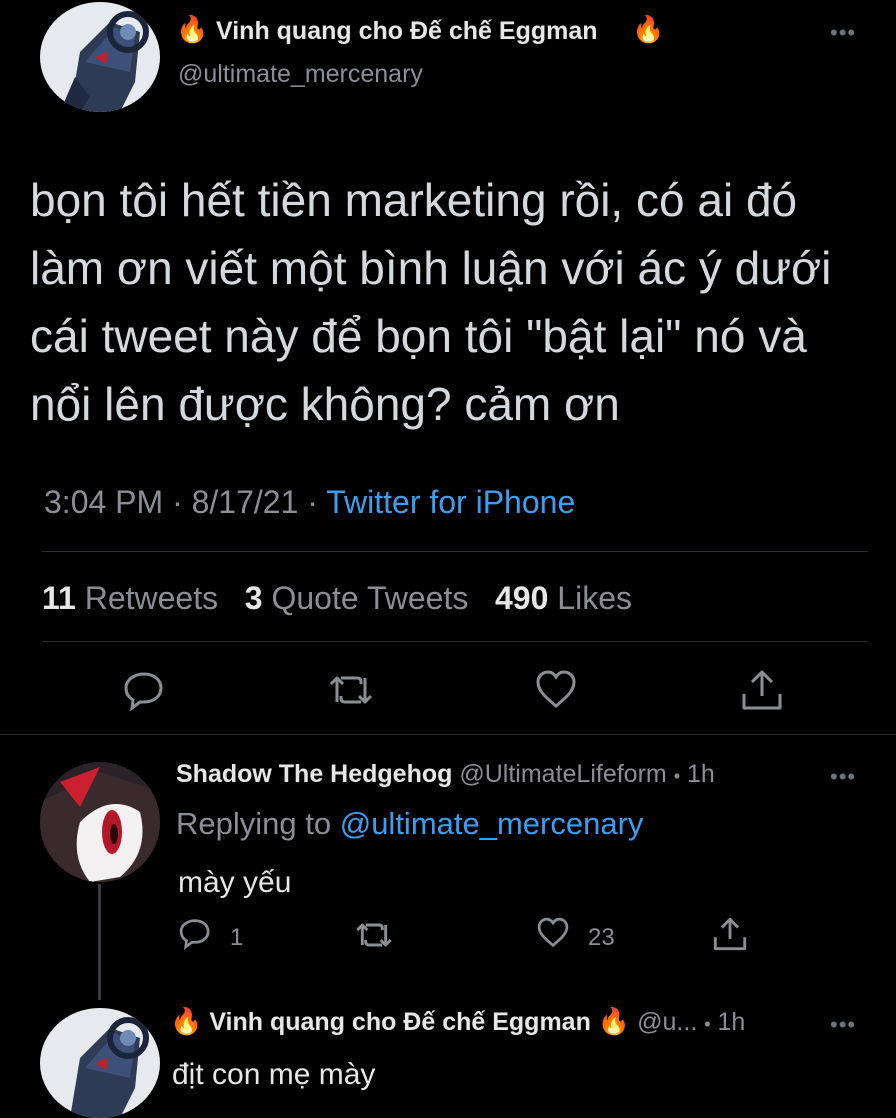 This screenshot has width=896, height=1118. What do you see at coordinates (407, 31) in the screenshot?
I see `author-display-name: Vinh quang cho Đế chế Eggman` at bounding box center [407, 31].